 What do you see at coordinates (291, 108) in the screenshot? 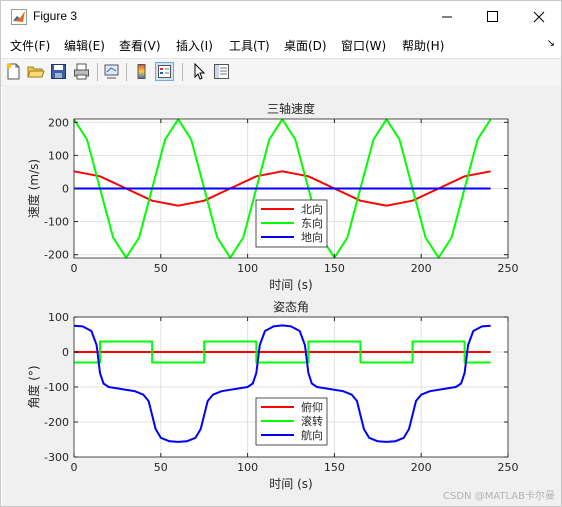
I see `chart-1-title: 三轴速度` at bounding box center [291, 108].